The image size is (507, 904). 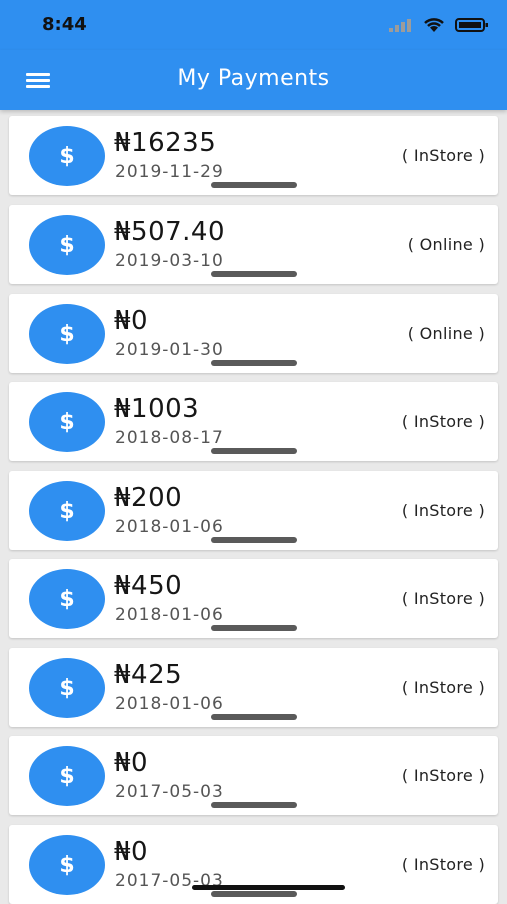 What do you see at coordinates (253, 510) in the screenshot?
I see `payment-card: $ ₦200 2018-01-06 ( InStore )` at bounding box center [253, 510].